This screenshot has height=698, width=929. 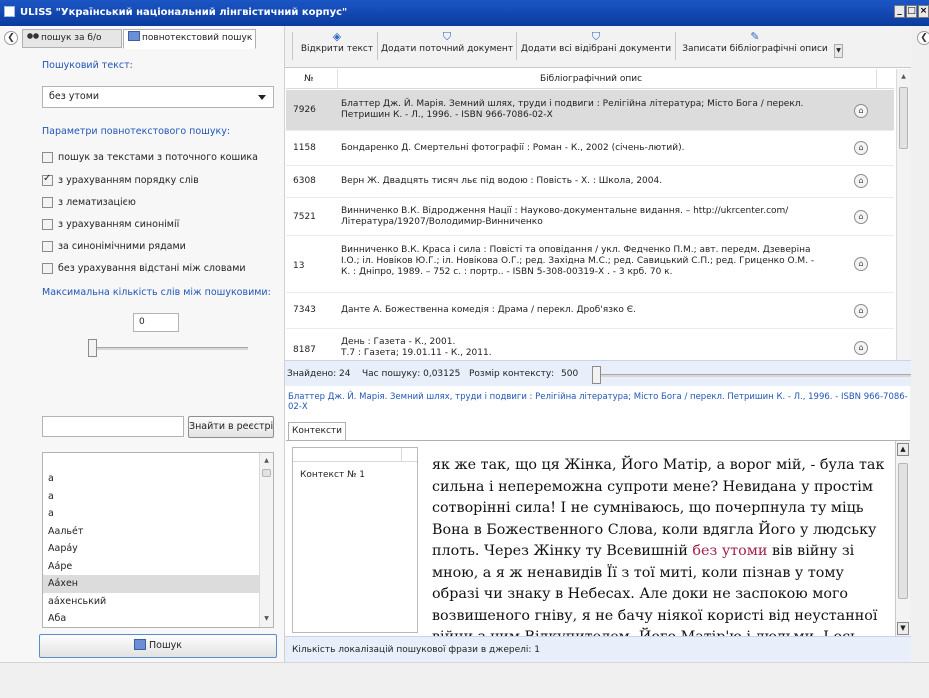 What do you see at coordinates (9, 11) in the screenshot?
I see `app-icon` at bounding box center [9, 11].